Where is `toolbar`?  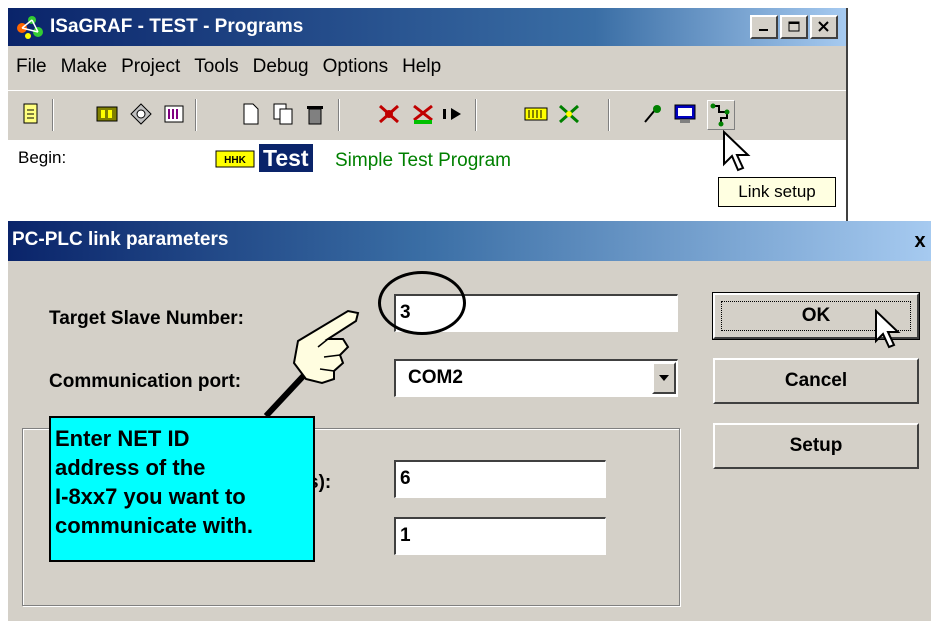
toolbar is located at coordinates (427, 115).